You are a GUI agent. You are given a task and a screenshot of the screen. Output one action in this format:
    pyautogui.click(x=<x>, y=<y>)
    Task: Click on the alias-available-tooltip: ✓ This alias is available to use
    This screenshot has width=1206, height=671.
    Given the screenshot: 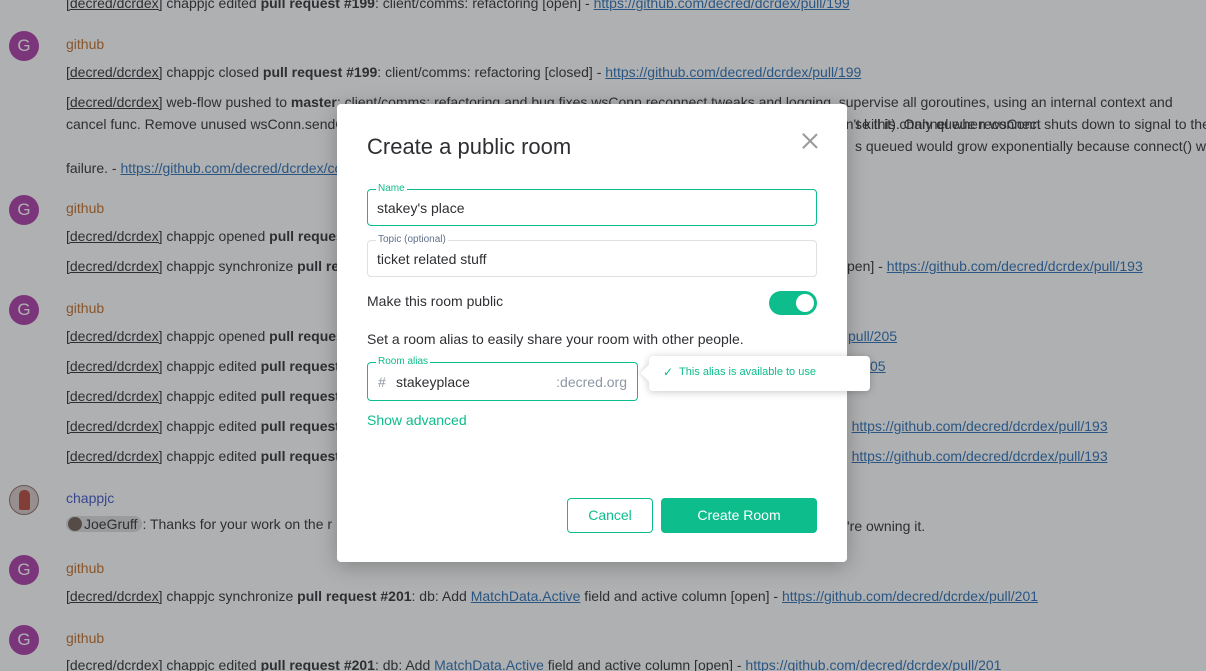 What is the action you would take?
    pyautogui.click(x=755, y=373)
    